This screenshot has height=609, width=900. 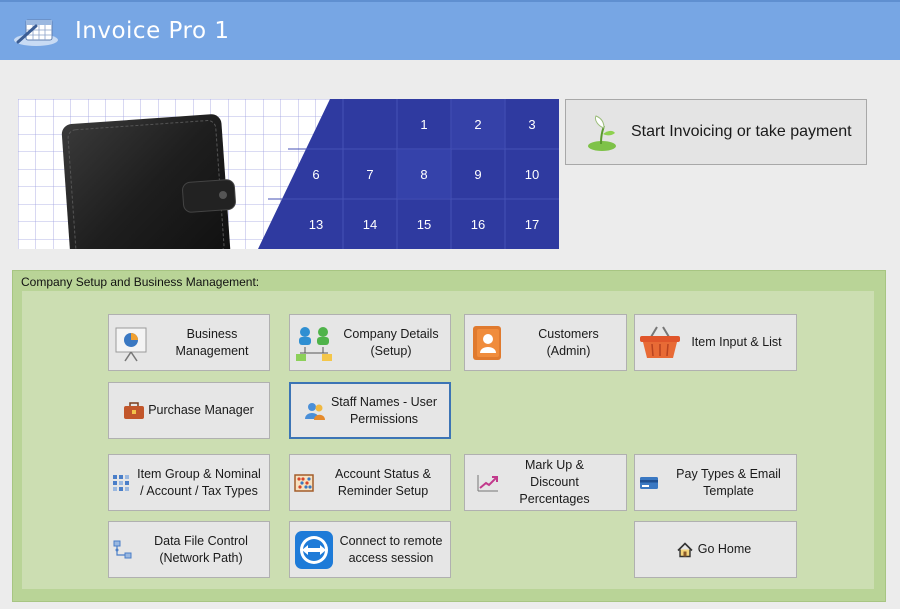 I want to click on pay-types-label: Pay Types & Email Template, so click(x=728, y=482).